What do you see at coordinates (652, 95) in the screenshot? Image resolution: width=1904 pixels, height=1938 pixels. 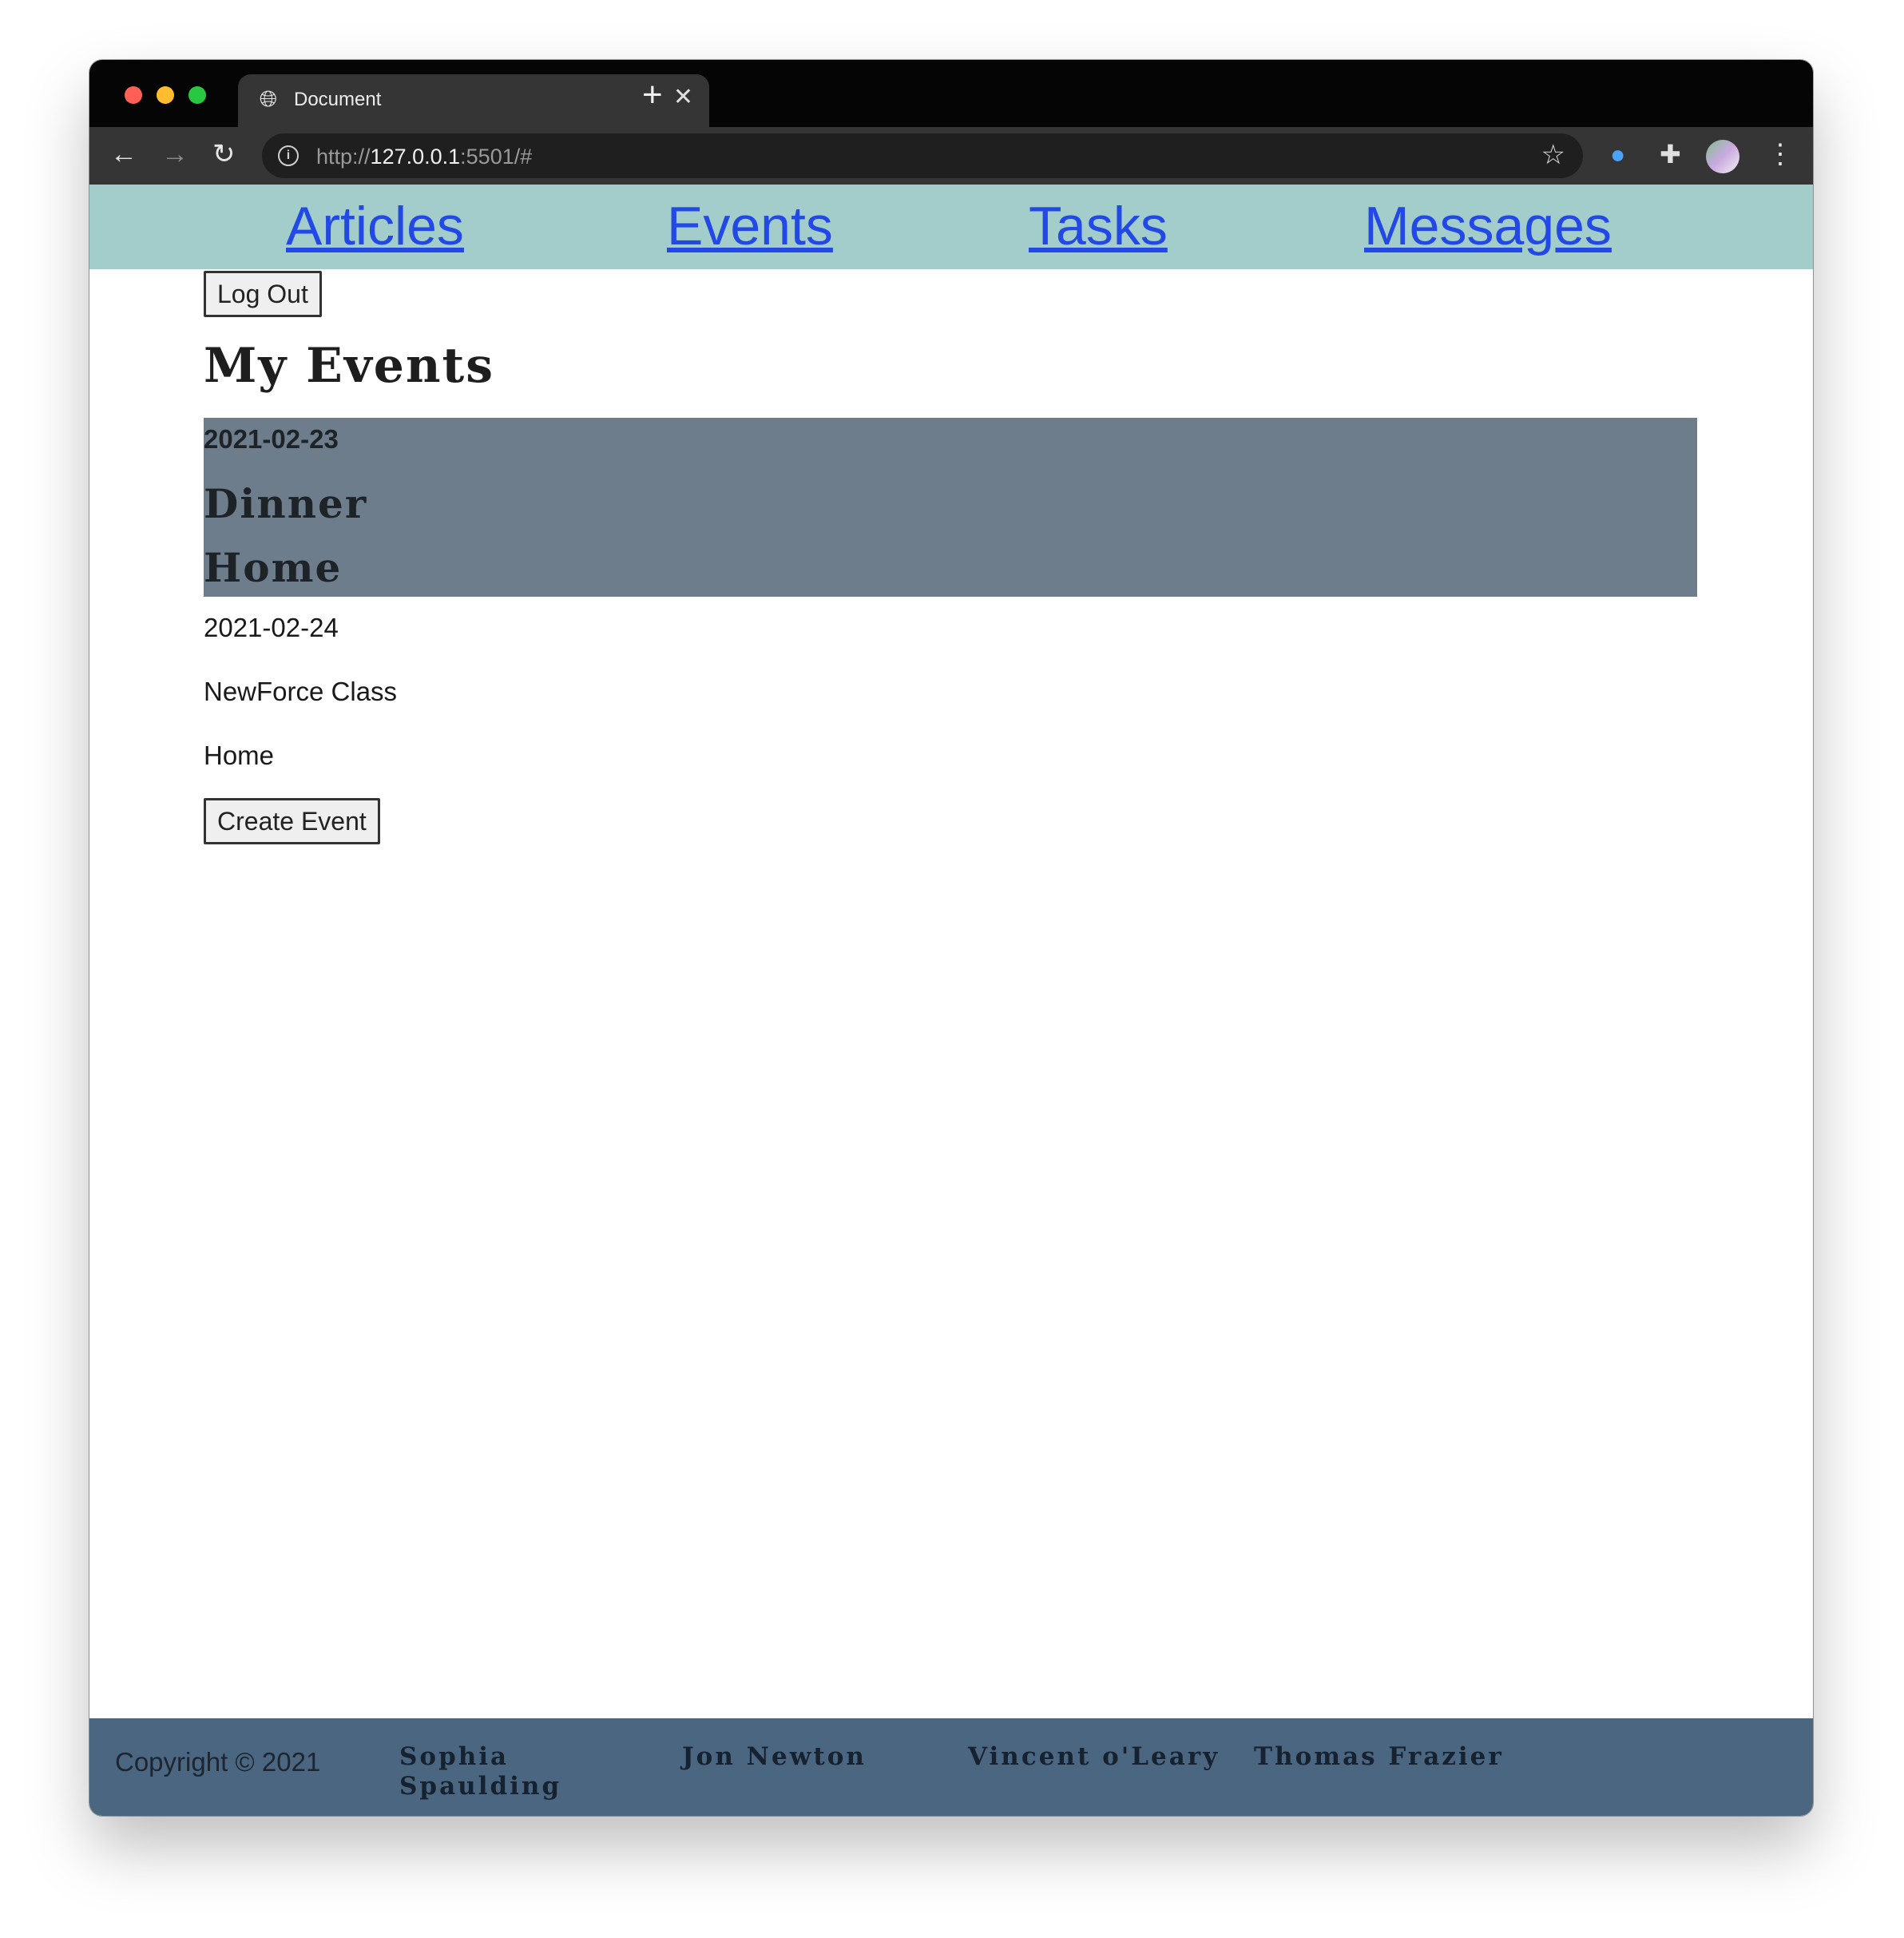 I see `plus-icon: +` at bounding box center [652, 95].